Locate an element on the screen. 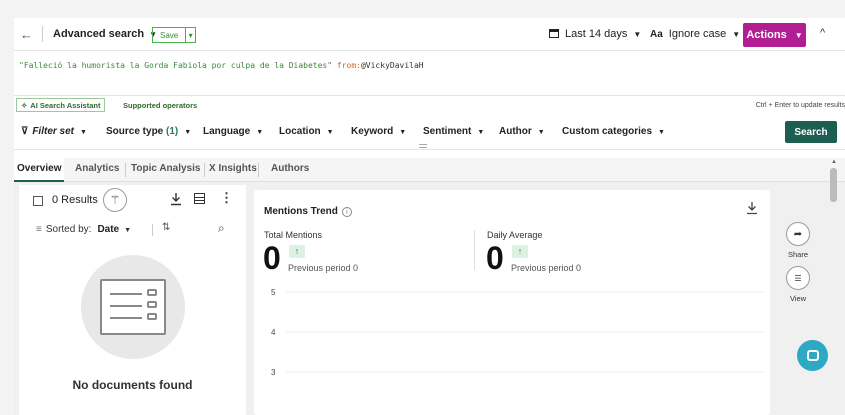  total-previous-period: Previous period 0 is located at coordinates (323, 268).